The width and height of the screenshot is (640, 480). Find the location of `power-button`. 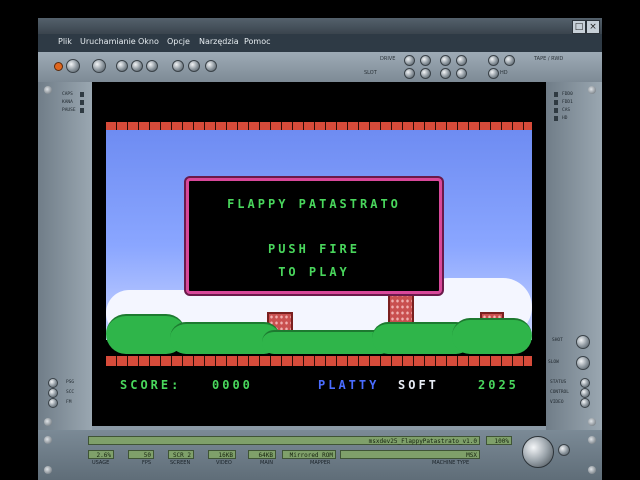

power-button is located at coordinates (99, 66).